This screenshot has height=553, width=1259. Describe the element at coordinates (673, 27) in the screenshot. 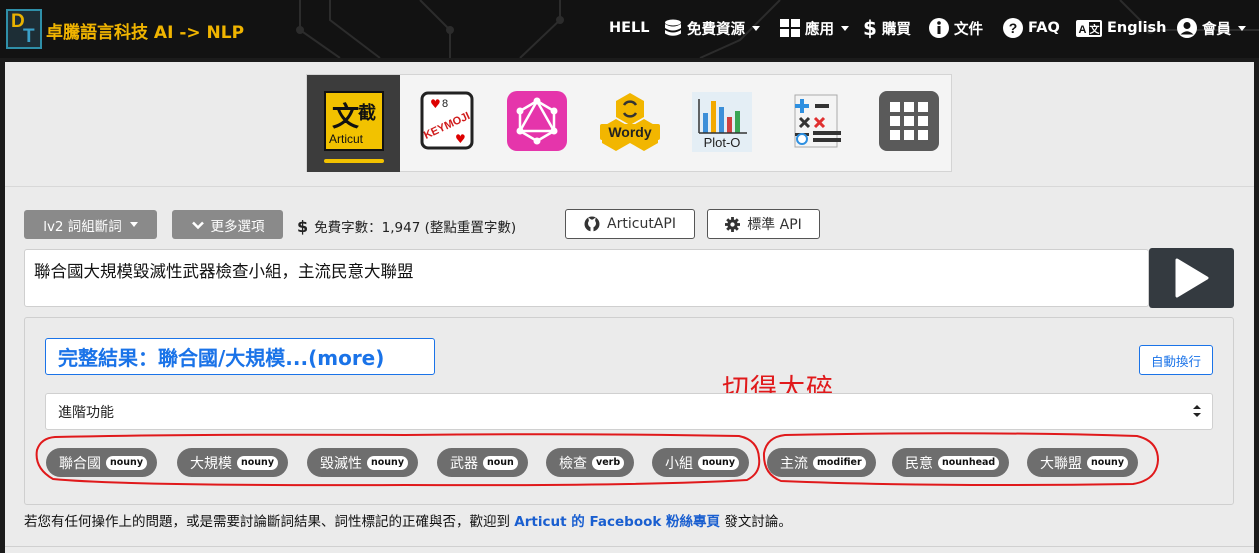

I see `database-icon` at that location.